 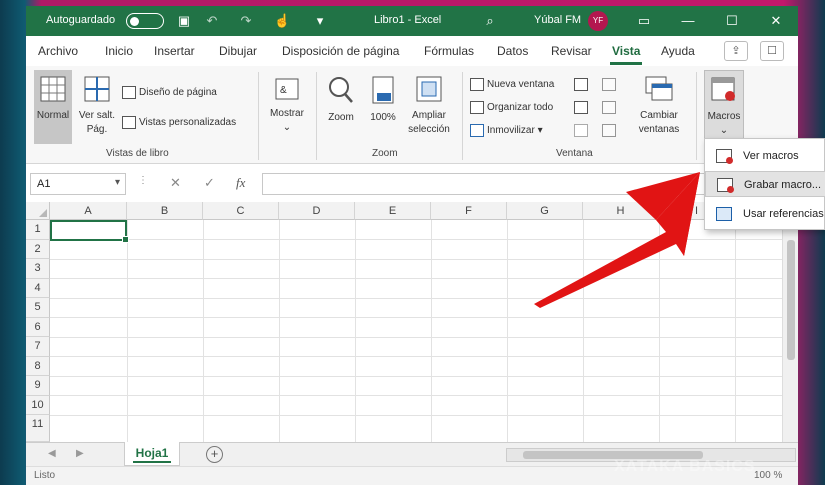 I want to click on column-header: E, so click(x=393, y=211).